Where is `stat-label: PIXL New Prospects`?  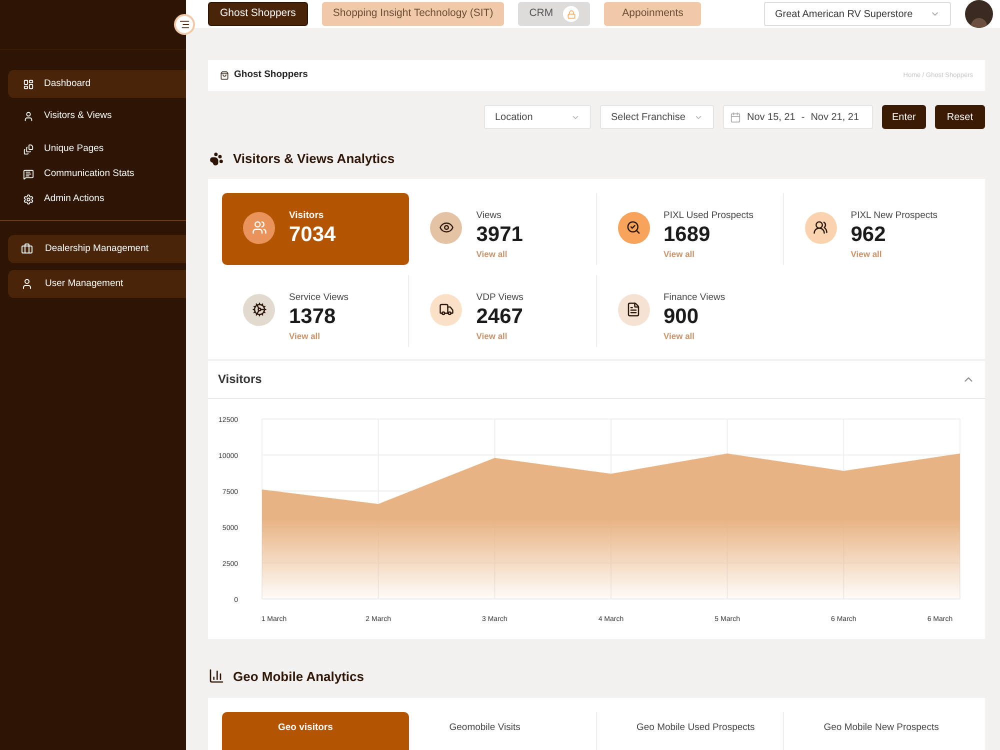
stat-label: PIXL New Prospects is located at coordinates (894, 216).